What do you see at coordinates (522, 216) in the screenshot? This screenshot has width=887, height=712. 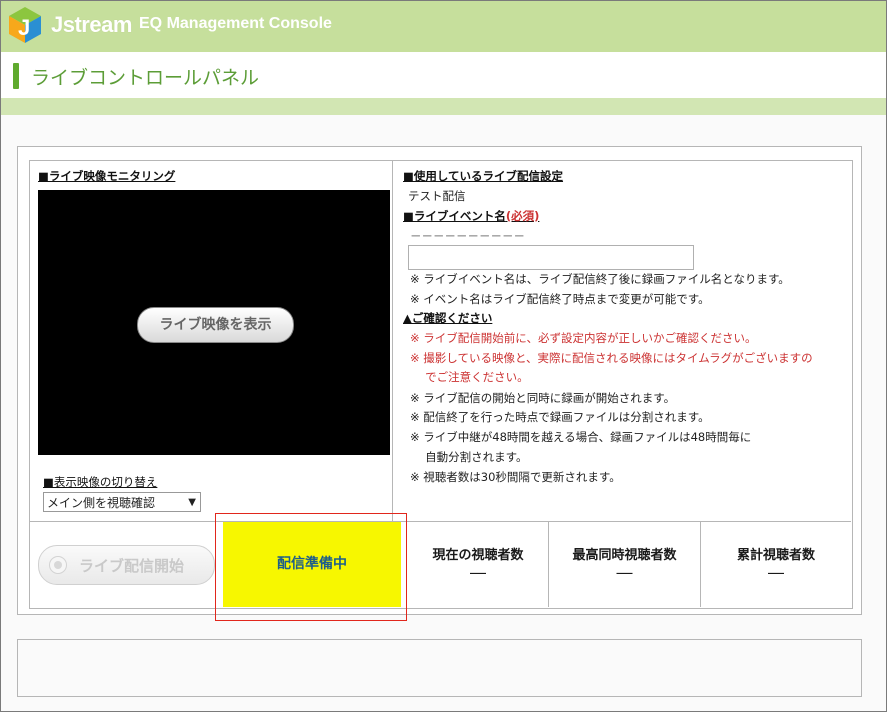 I see `required-label: (必須)` at bounding box center [522, 216].